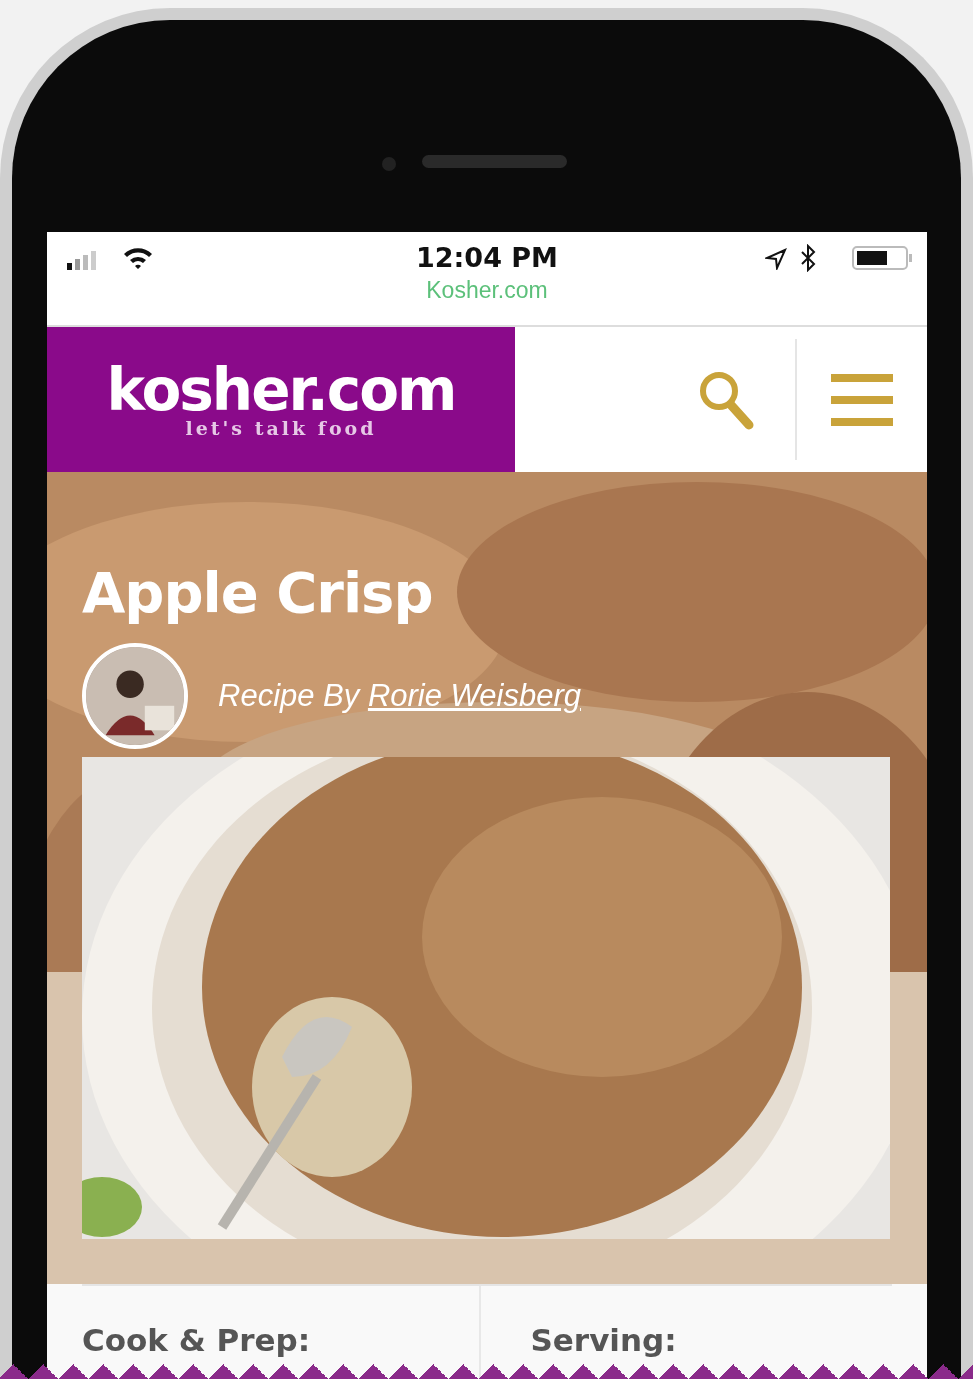  What do you see at coordinates (281, 399) in the screenshot?
I see `site-logo: kosher.com let's talk food` at bounding box center [281, 399].